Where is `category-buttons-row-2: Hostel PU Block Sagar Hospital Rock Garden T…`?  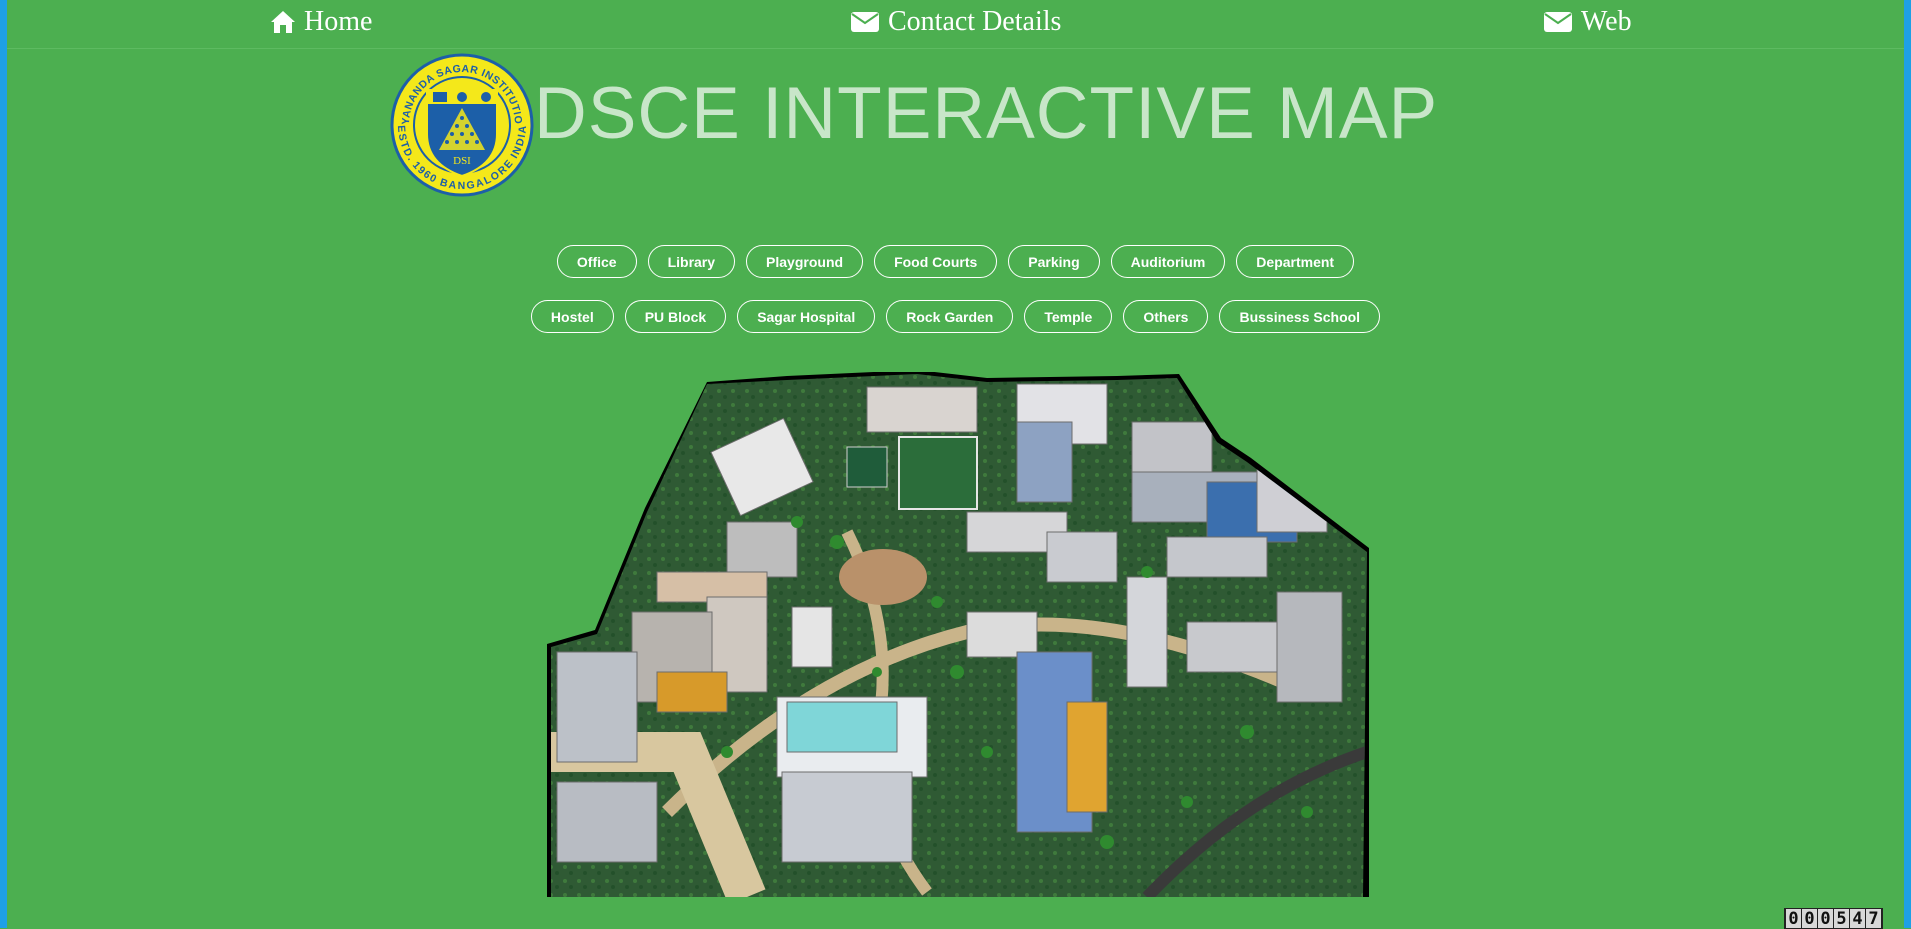
category-buttons-row-2: Hostel PU Block Sagar Hospital Rock Garden T… is located at coordinates (955, 316).